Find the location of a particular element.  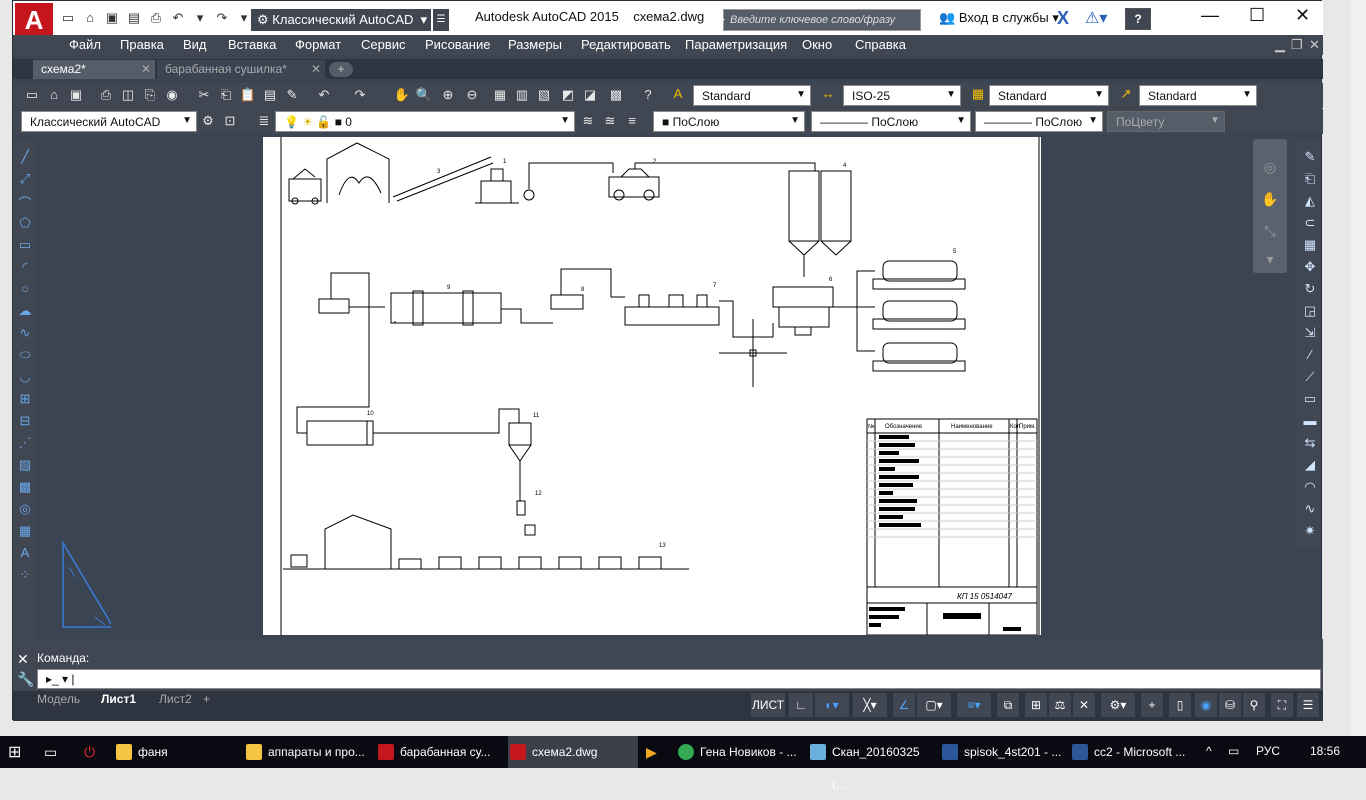

annotation-icon: ≡▾ is located at coordinates (974, 705).